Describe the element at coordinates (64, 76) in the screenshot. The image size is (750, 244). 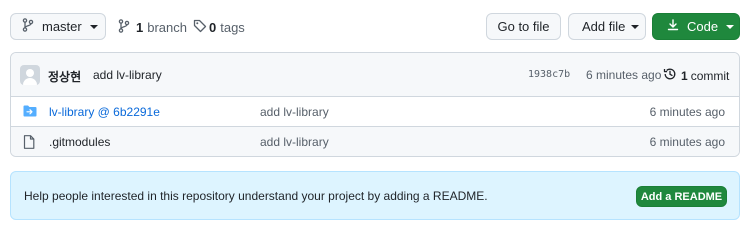
I see `commit-author: 정상현` at that location.